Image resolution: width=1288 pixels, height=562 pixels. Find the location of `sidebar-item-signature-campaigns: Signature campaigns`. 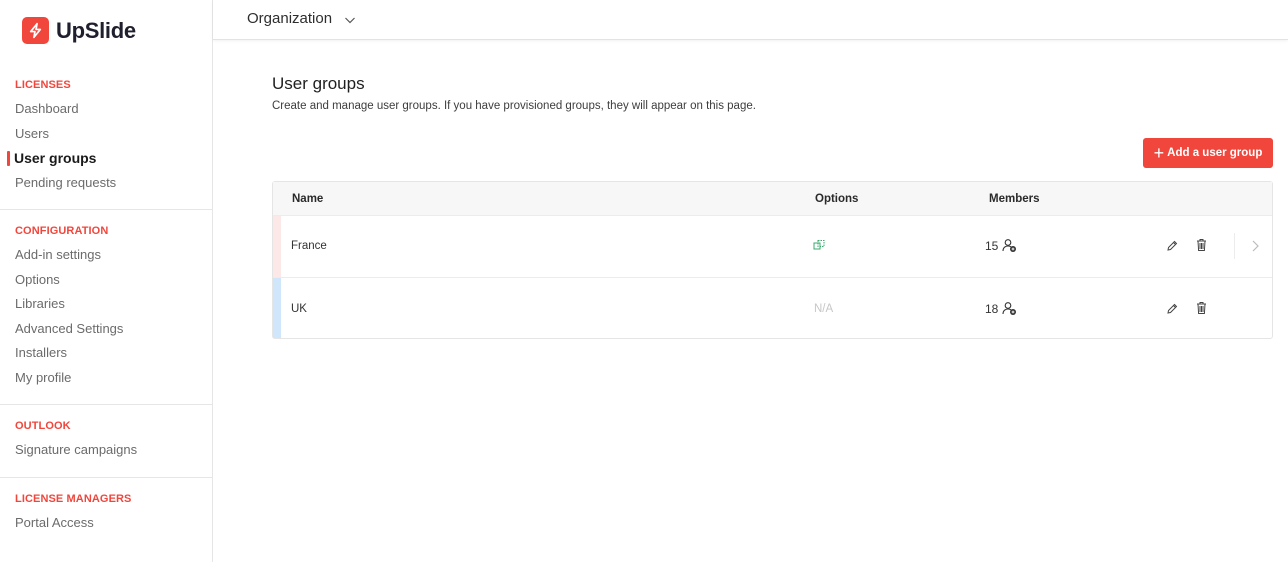

sidebar-item-signature-campaigns: Signature campaigns is located at coordinates (106, 450).